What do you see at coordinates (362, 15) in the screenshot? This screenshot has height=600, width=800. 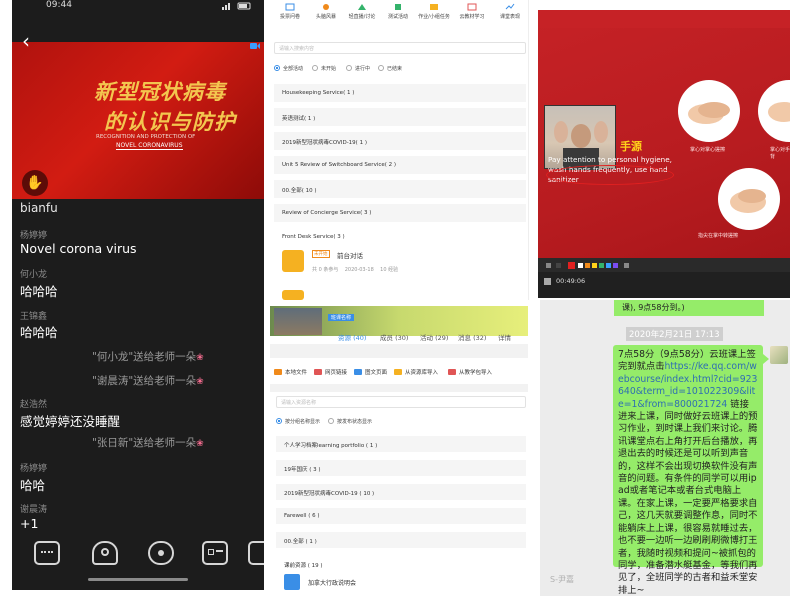 I see `nav-live: 轻直播/讨论` at bounding box center [362, 15].